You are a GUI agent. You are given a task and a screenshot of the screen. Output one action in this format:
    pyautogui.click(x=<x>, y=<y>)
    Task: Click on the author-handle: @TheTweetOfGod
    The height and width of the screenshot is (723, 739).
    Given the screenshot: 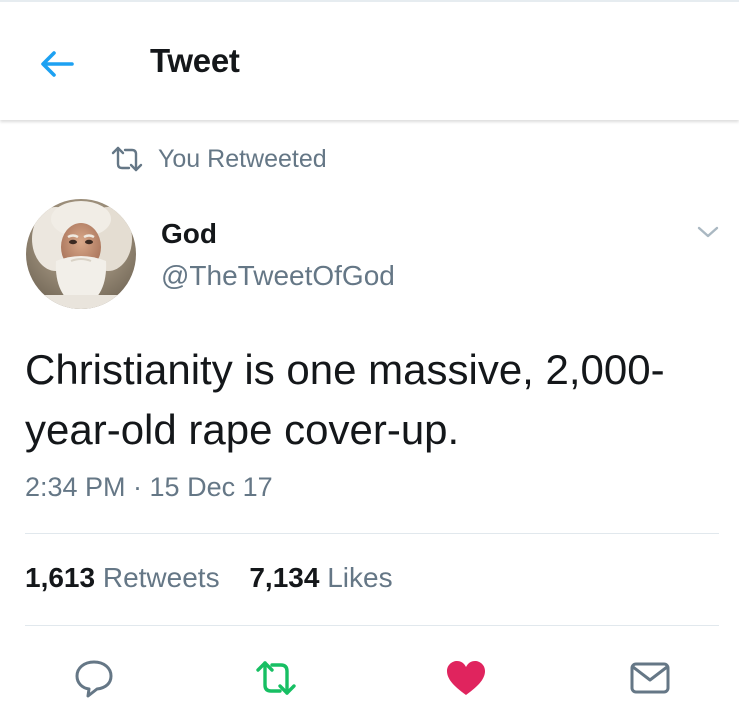 What is the action you would take?
    pyautogui.click(x=278, y=276)
    